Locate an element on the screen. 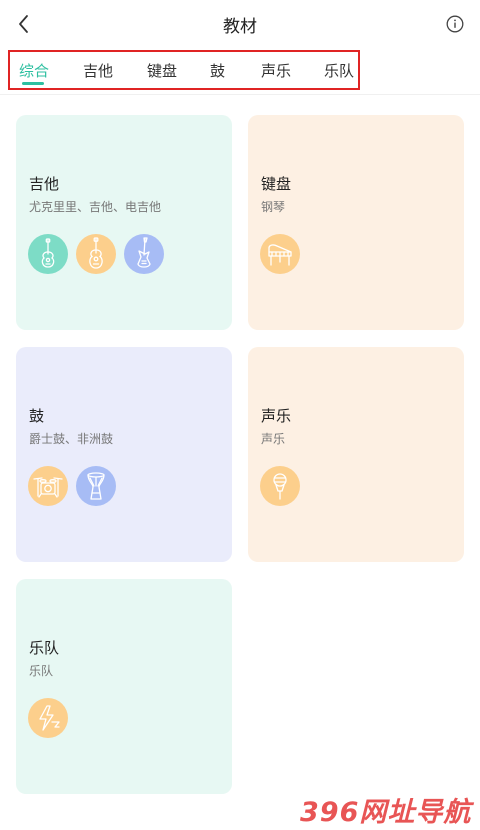 This screenshot has height=830, width=480. info-button is located at coordinates (455, 24).